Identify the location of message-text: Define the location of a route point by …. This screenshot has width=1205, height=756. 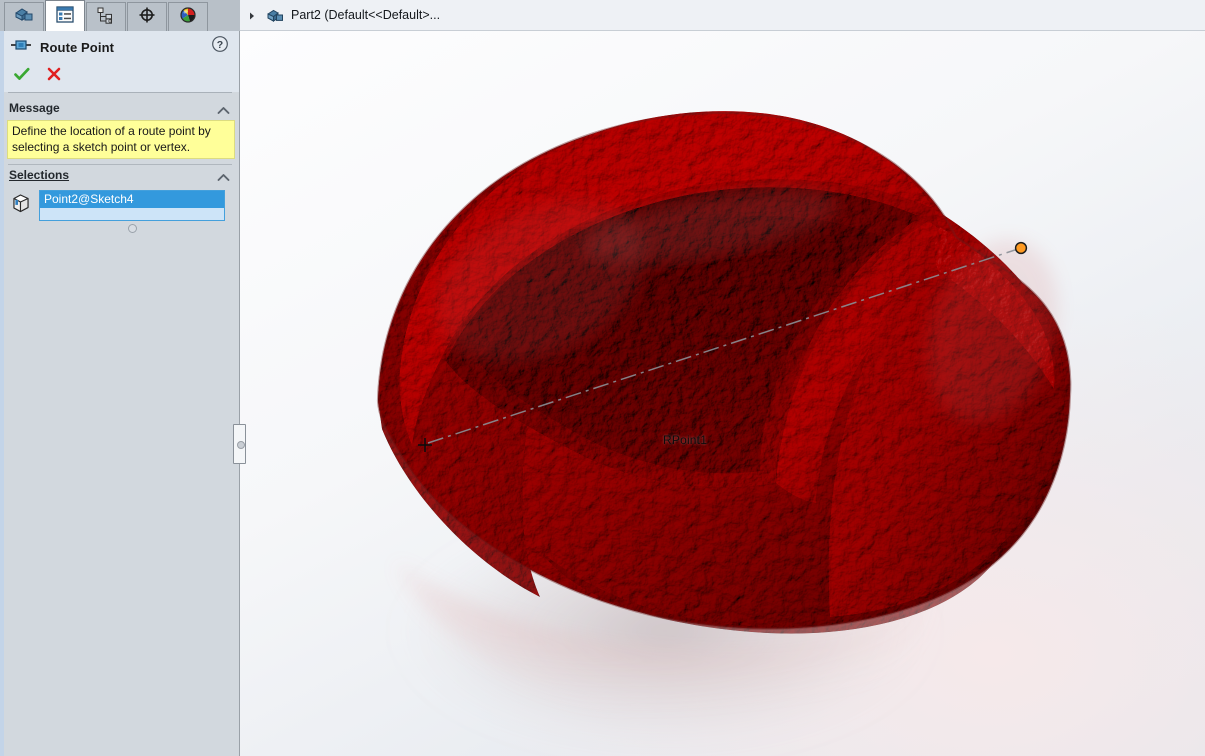
(121, 139).